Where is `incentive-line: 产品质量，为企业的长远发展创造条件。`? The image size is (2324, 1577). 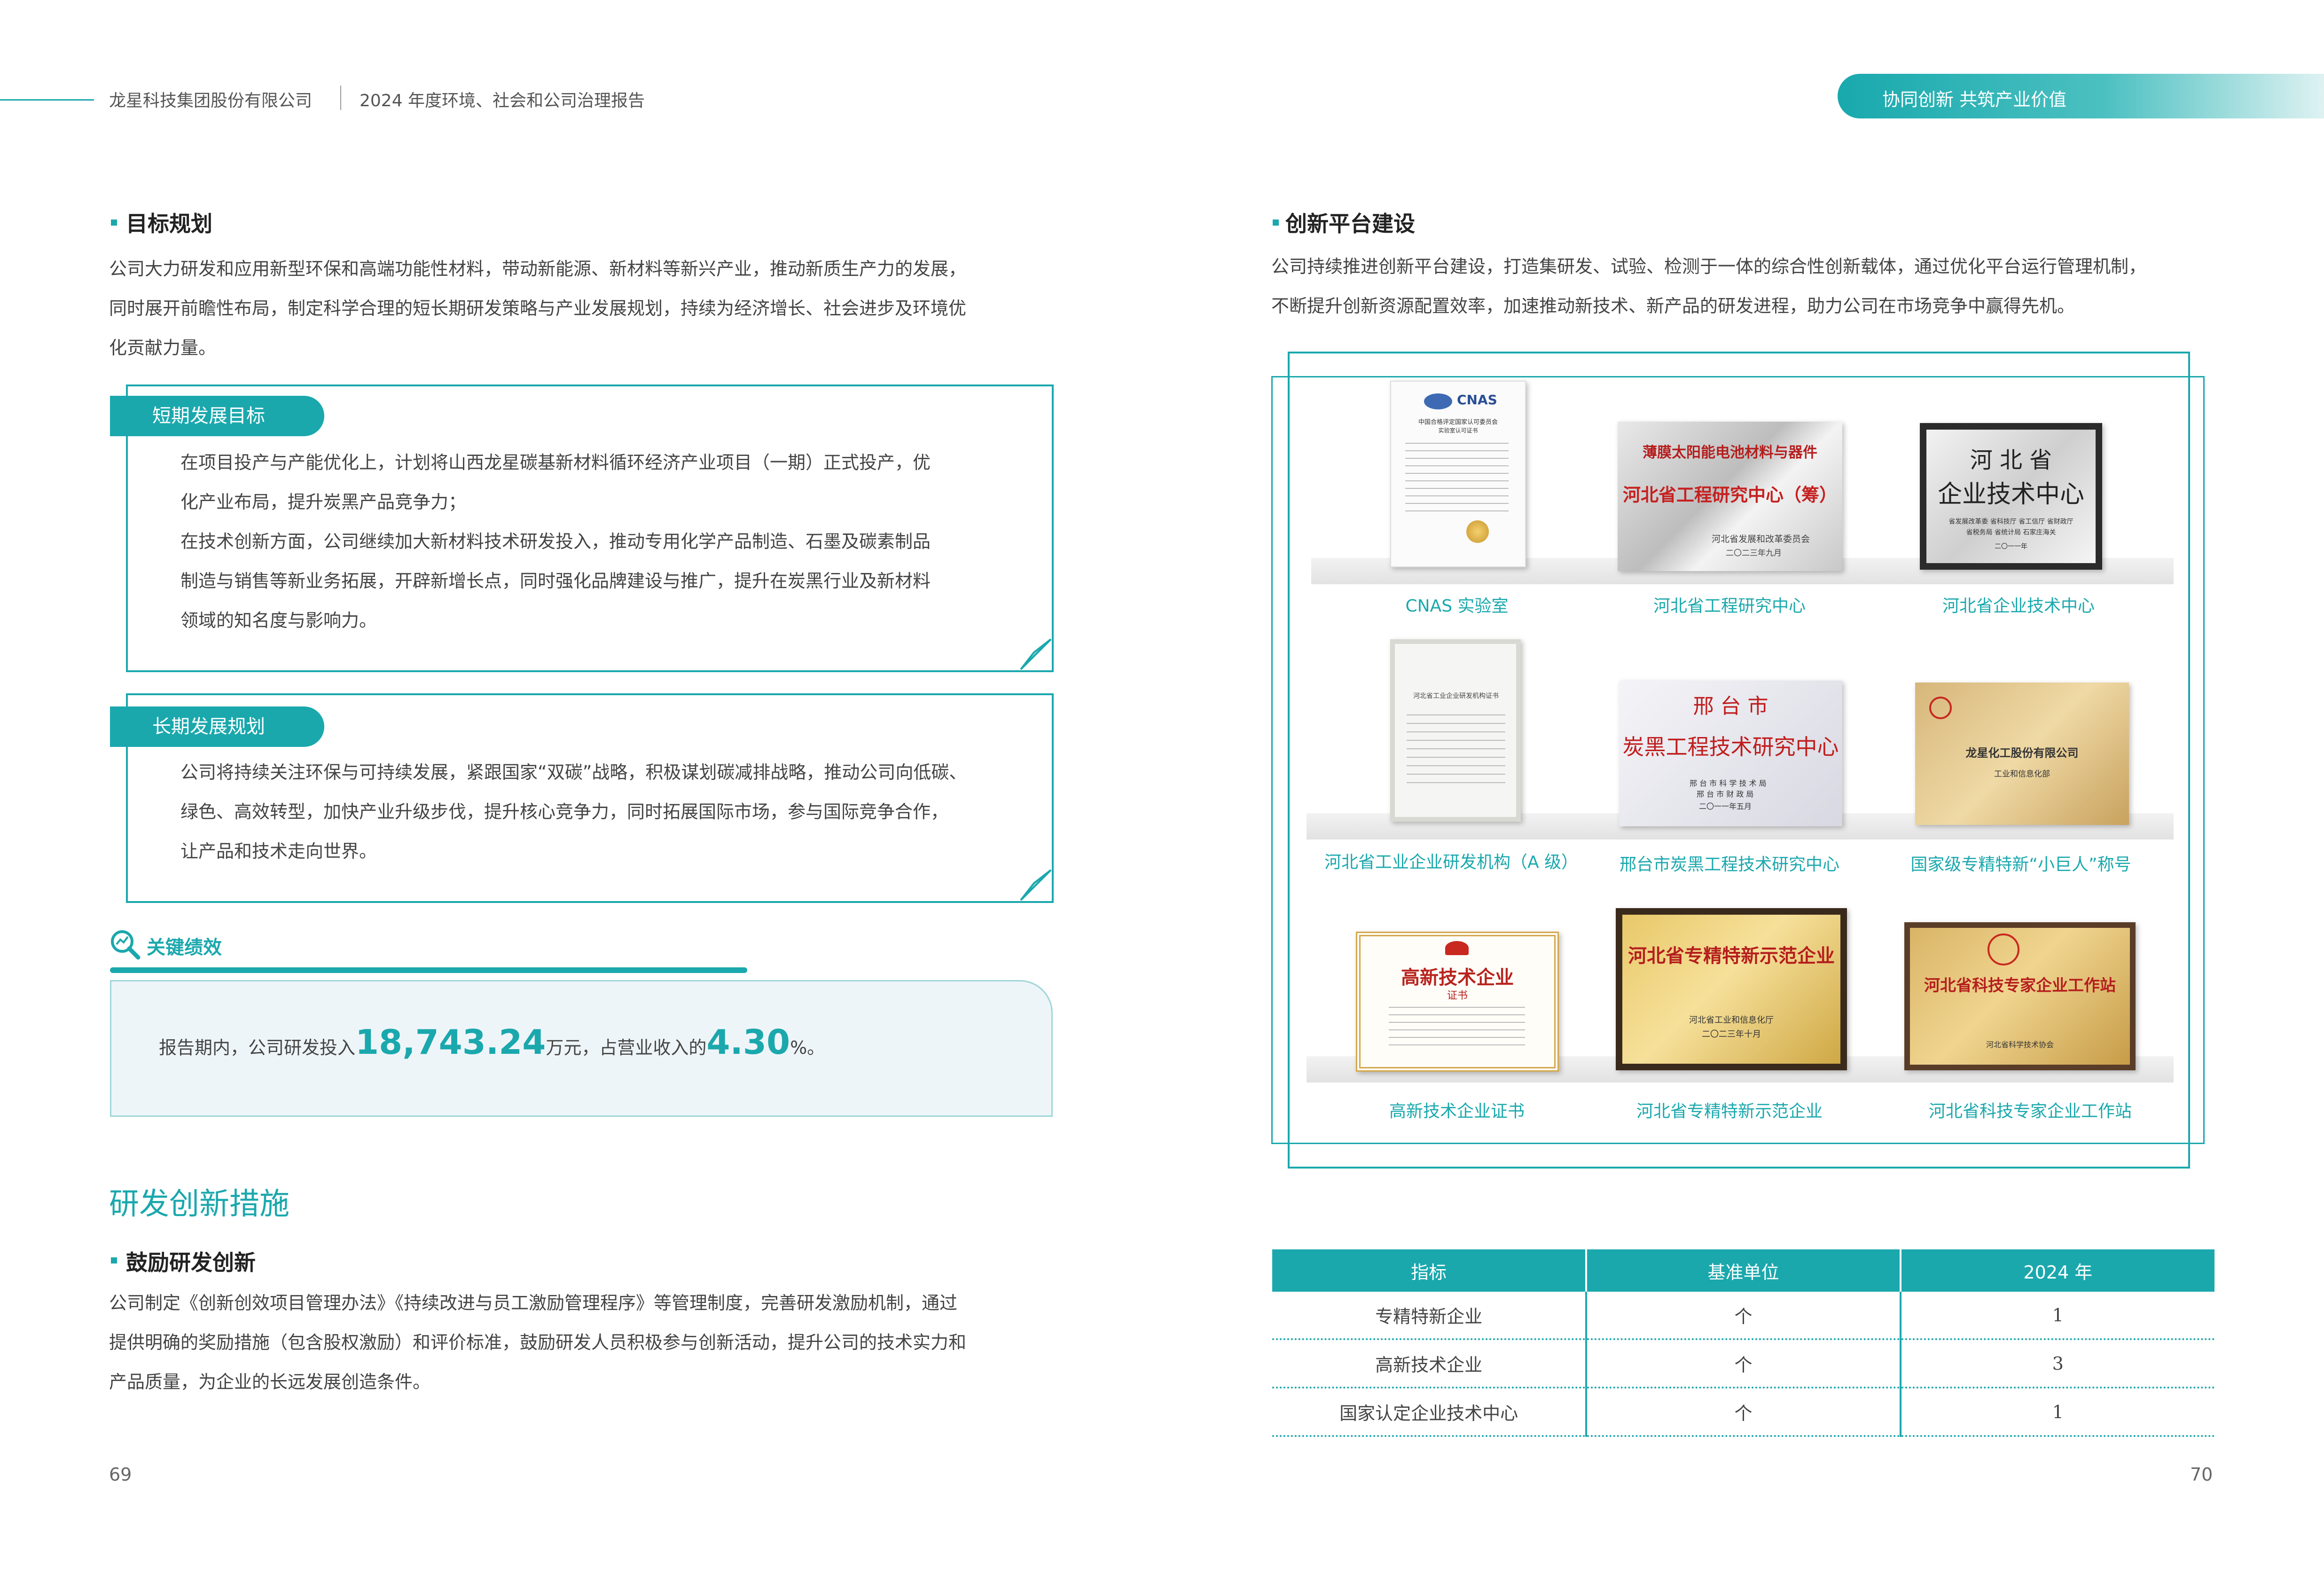
incentive-line: 产品质量，为企业的长远发展创造条件。 is located at coordinates (270, 1382).